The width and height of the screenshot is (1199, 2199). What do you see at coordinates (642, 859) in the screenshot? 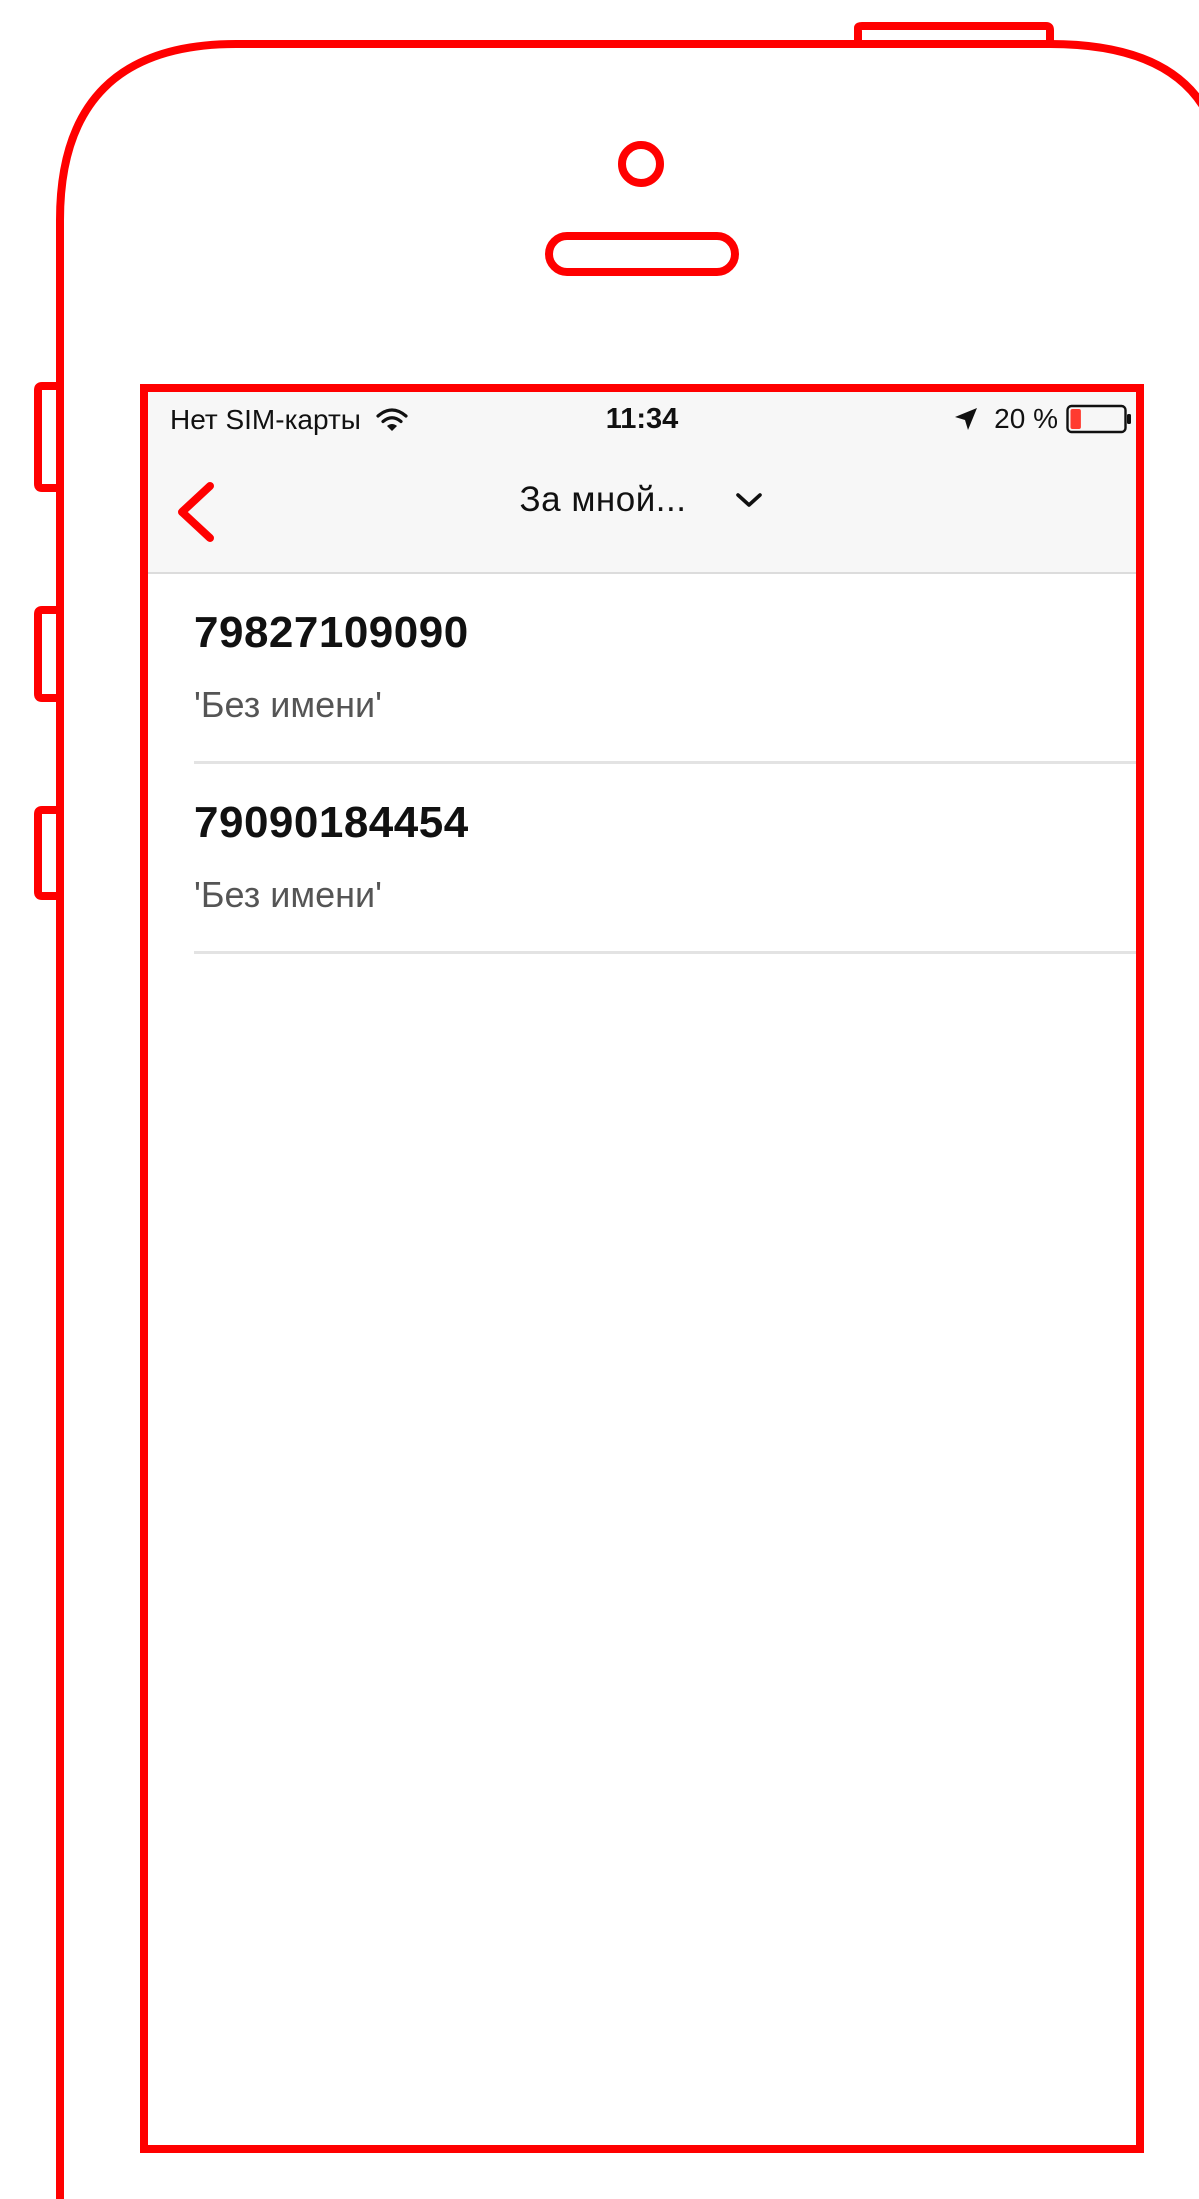
I see `list-item: 79090184454 'Без имени'` at bounding box center [642, 859].